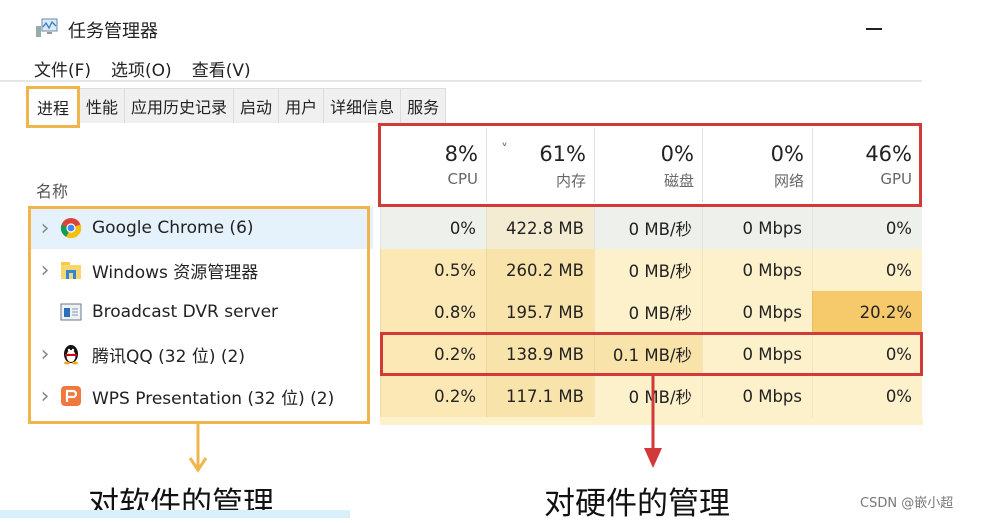 This screenshot has width=1002, height=523. Describe the element at coordinates (363, 105) in the screenshot. I see `tab-details: 详细信息` at that location.